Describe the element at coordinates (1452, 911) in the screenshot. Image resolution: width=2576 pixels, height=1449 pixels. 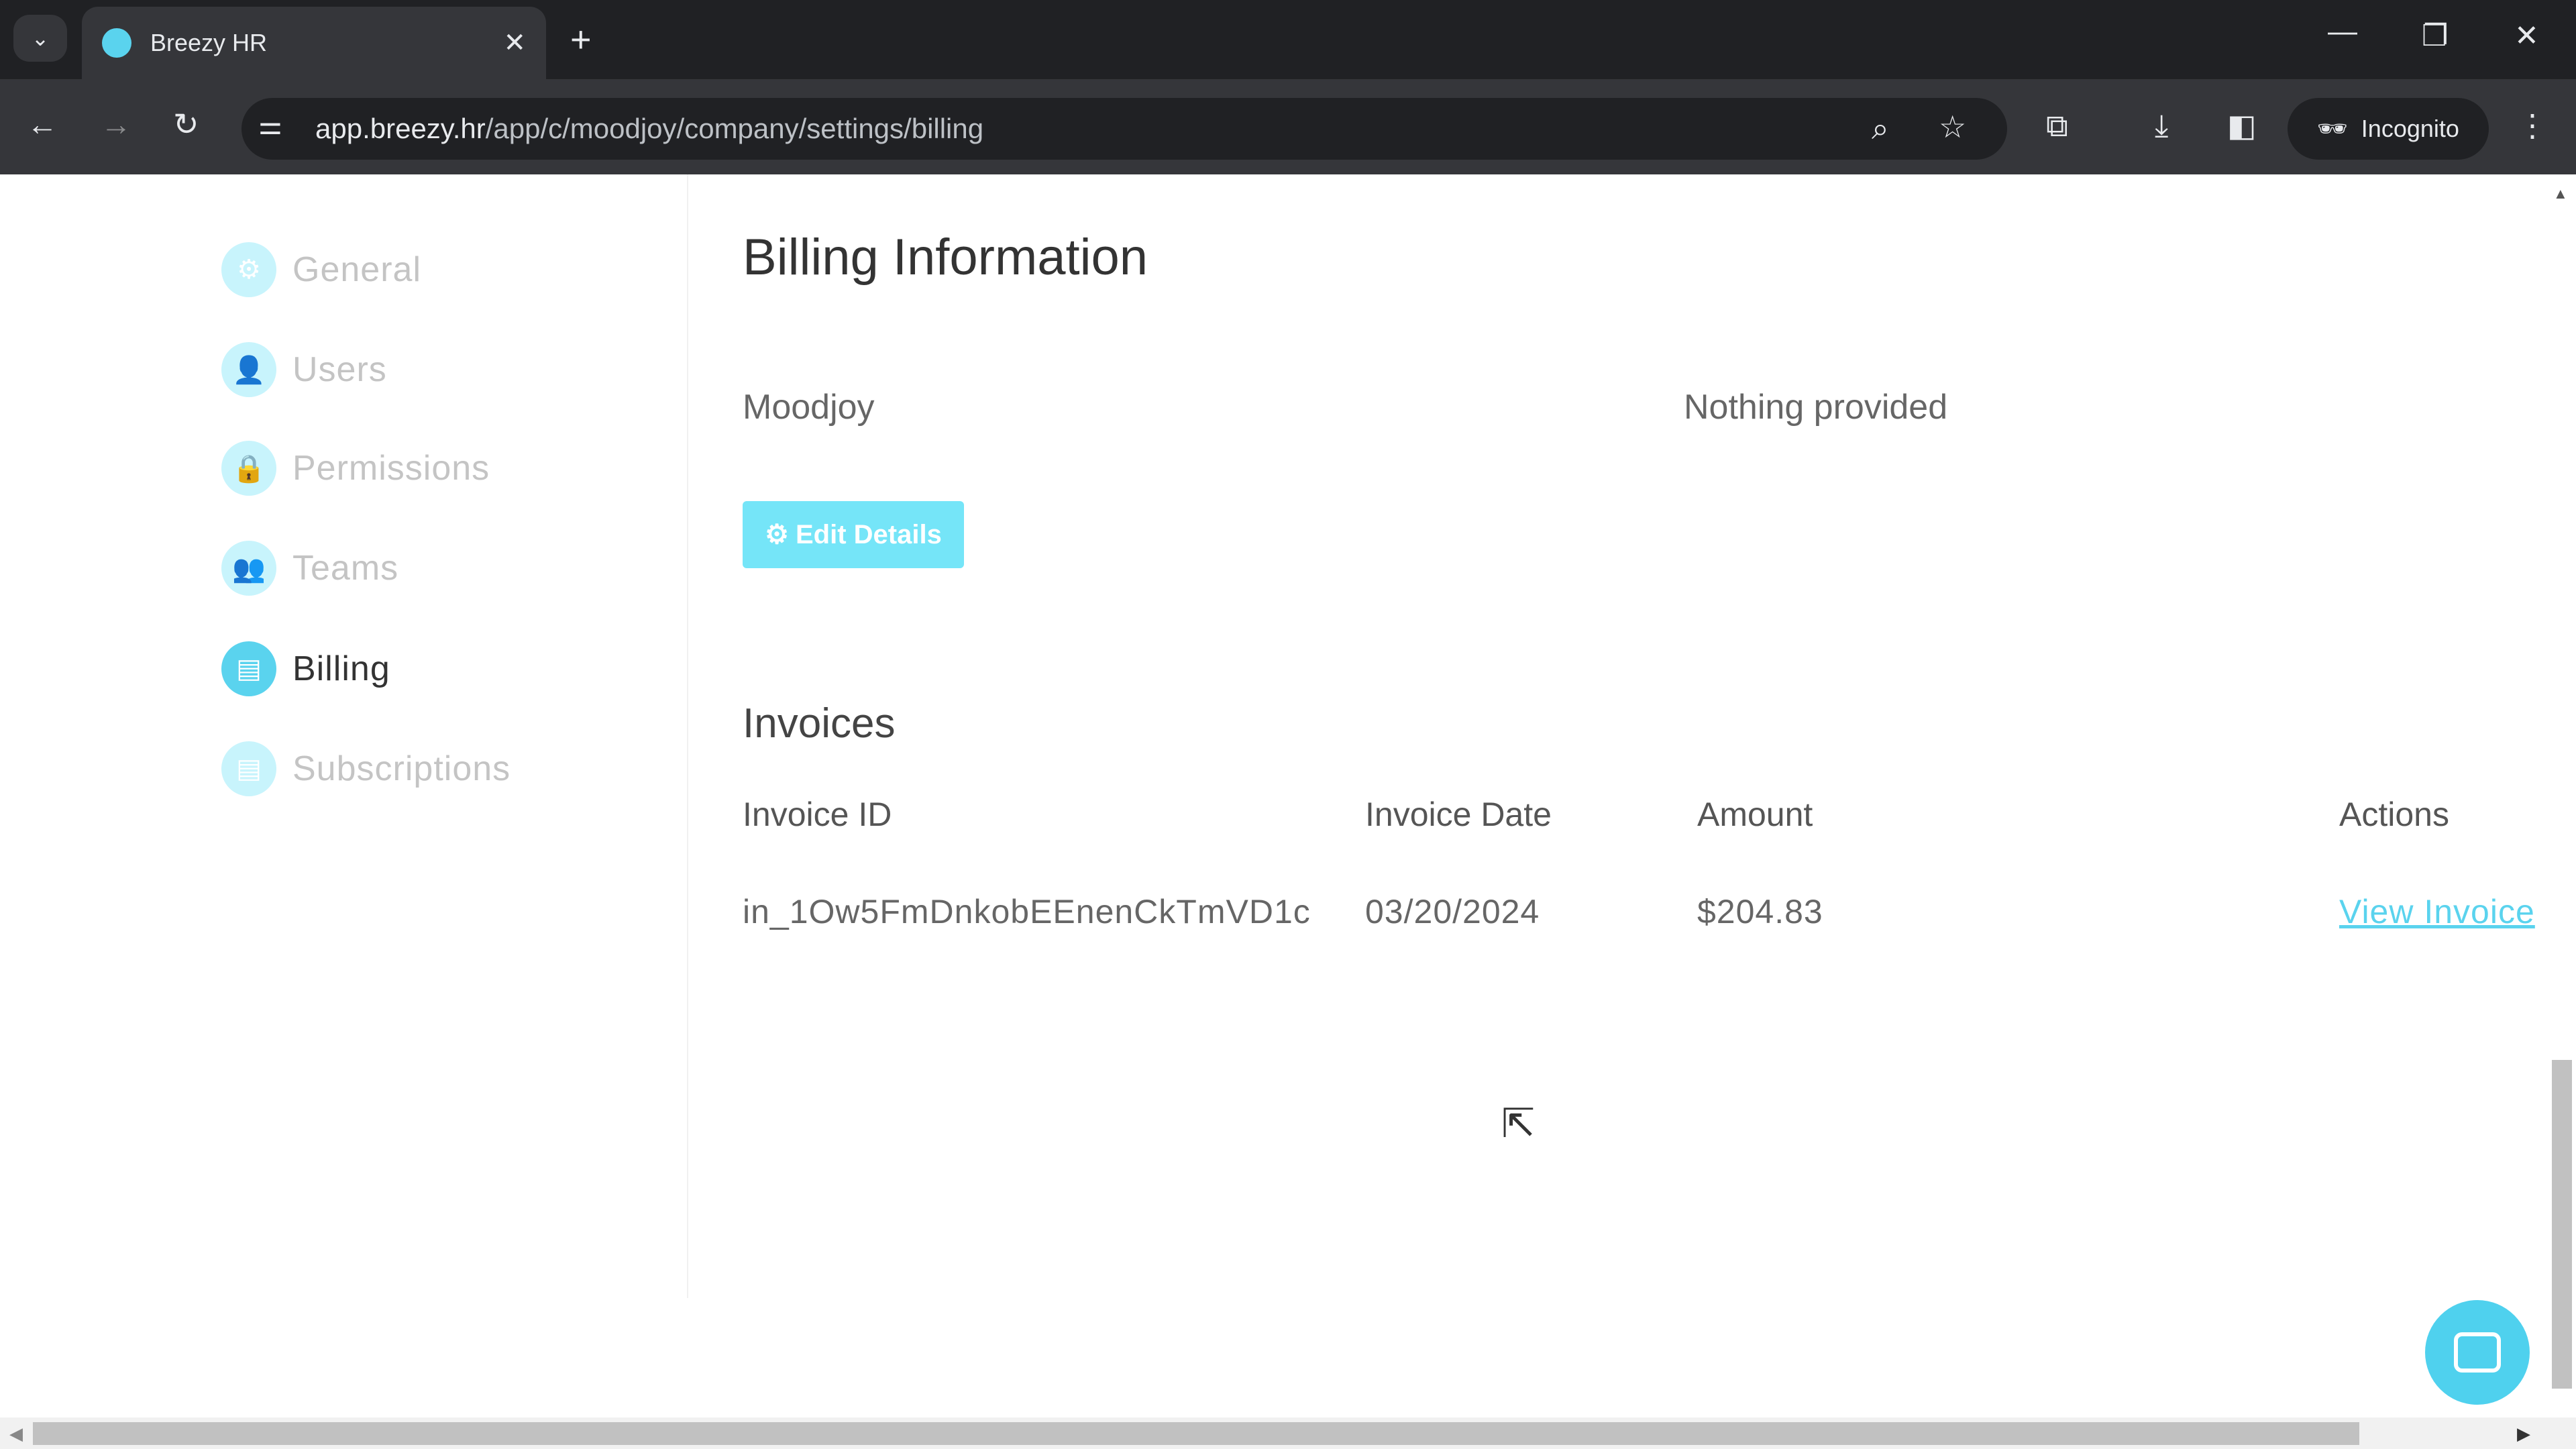
I see `invoice-date: 03/20/2024` at that location.